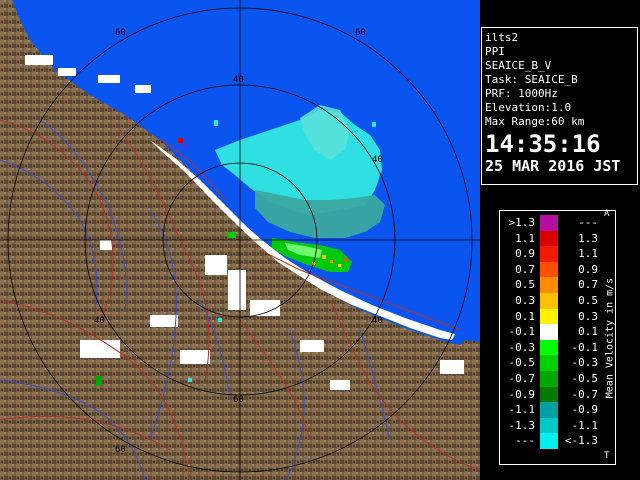 This screenshot has width=640, height=480. I want to click on legend-row: -1.3 -1.1, so click(558, 425).